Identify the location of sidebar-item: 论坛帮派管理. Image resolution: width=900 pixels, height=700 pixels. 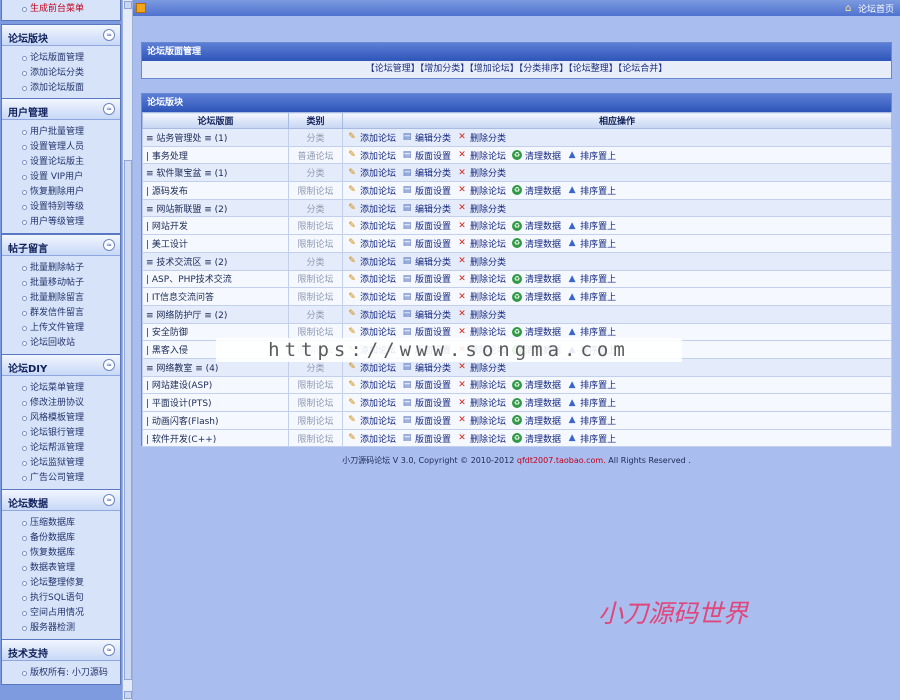
(61, 448).